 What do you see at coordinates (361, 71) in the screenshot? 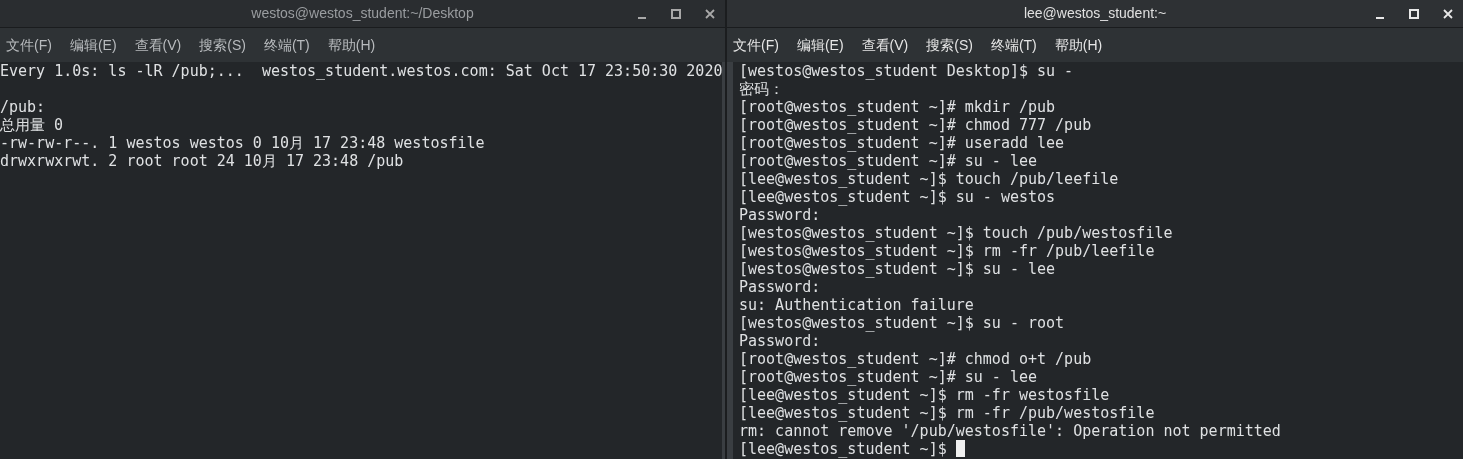
I see `terminal-line: Every 1.0s: ls -lR /pub;... westos_student.westos.com: Sat Oct 17 23:50:30 2020` at bounding box center [361, 71].